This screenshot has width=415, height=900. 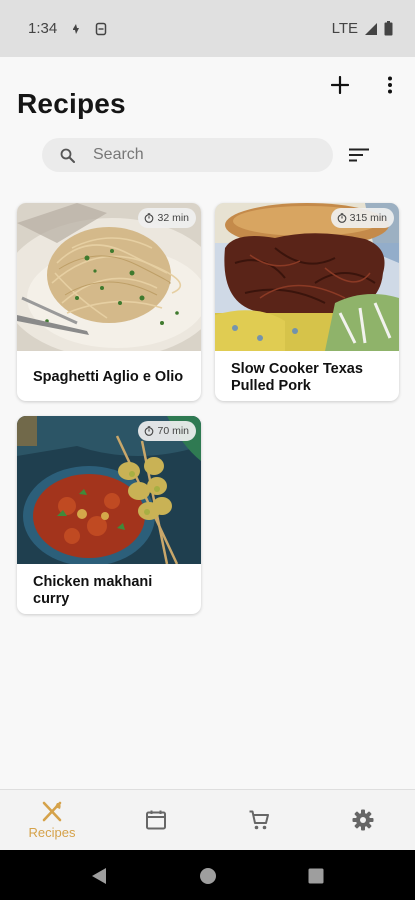 I want to click on cook-time-badge: 70 min, so click(x=167, y=431).